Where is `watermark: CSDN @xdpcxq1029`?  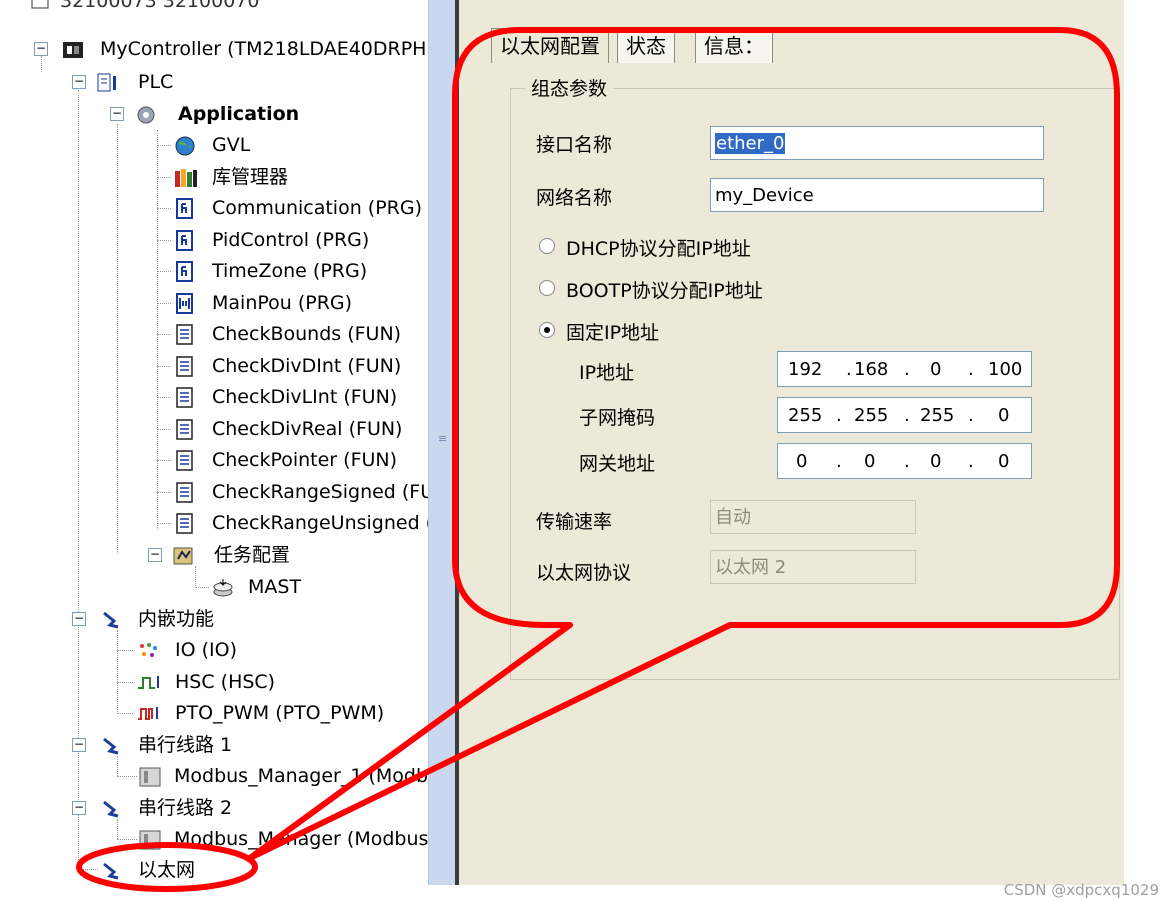
watermark: CSDN @xdpcxq1029 is located at coordinates (1081, 890).